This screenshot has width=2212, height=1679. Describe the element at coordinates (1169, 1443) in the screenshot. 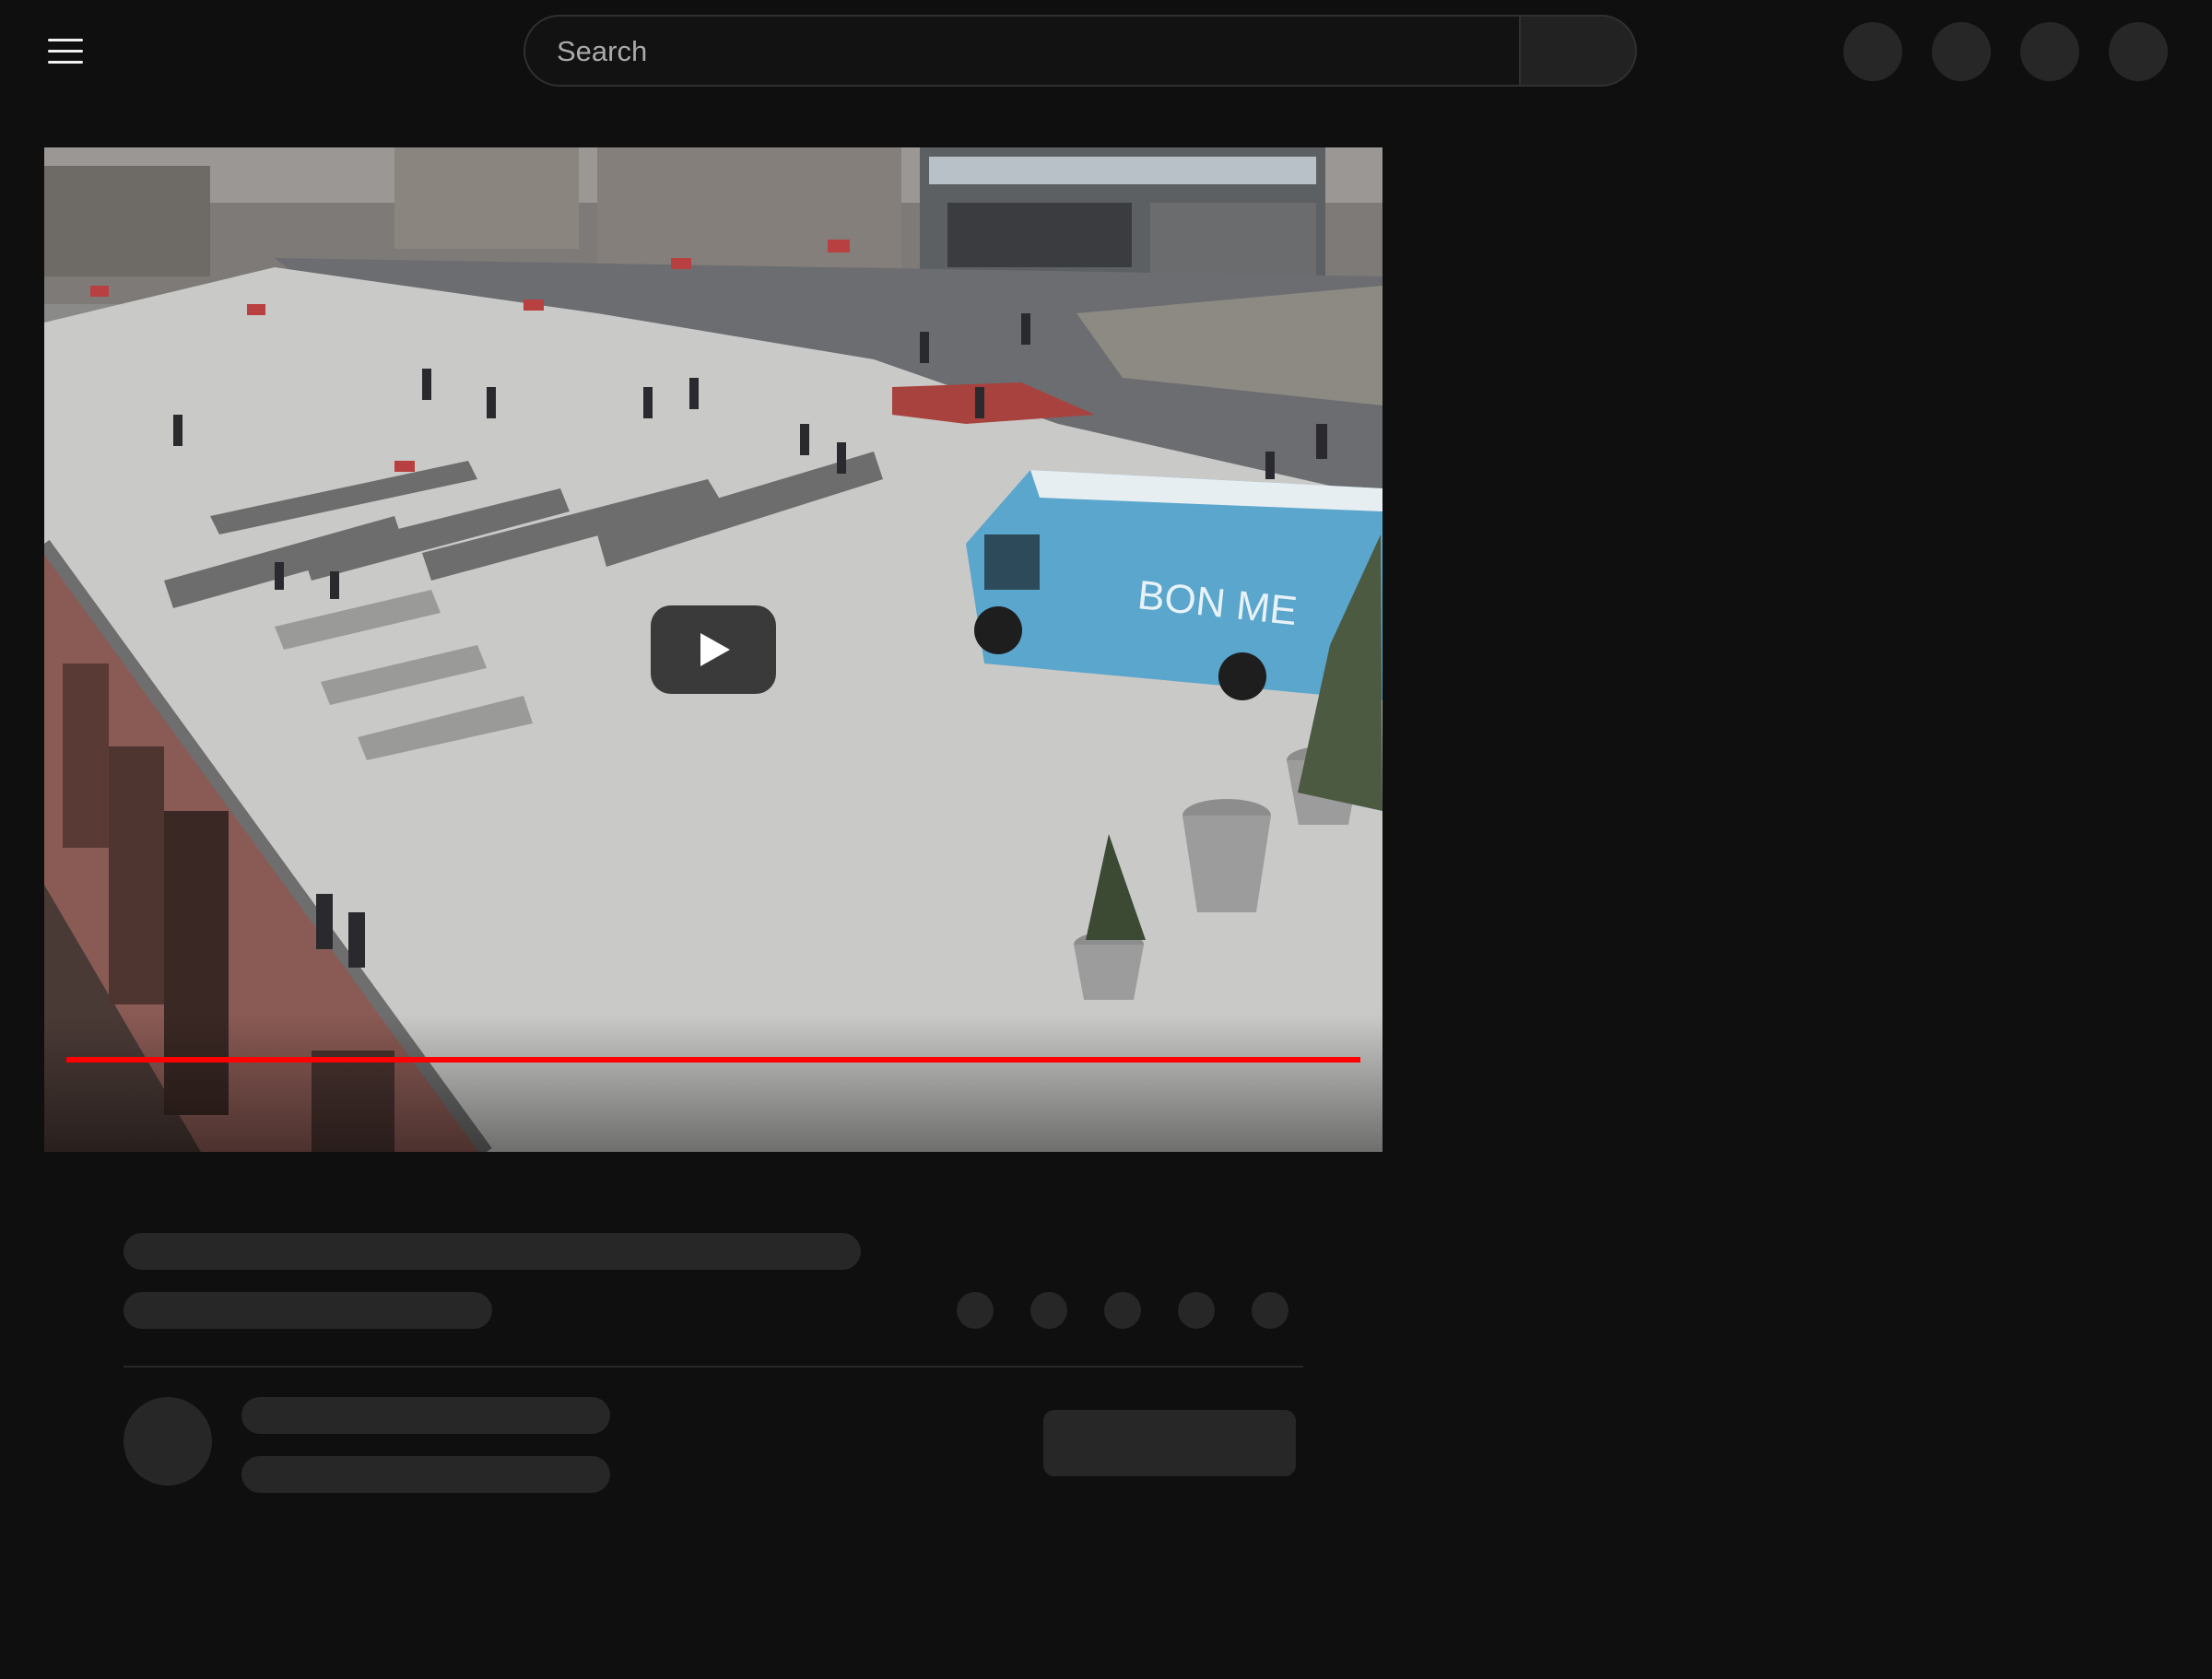

I see `subscribe-button-skeleton` at that location.